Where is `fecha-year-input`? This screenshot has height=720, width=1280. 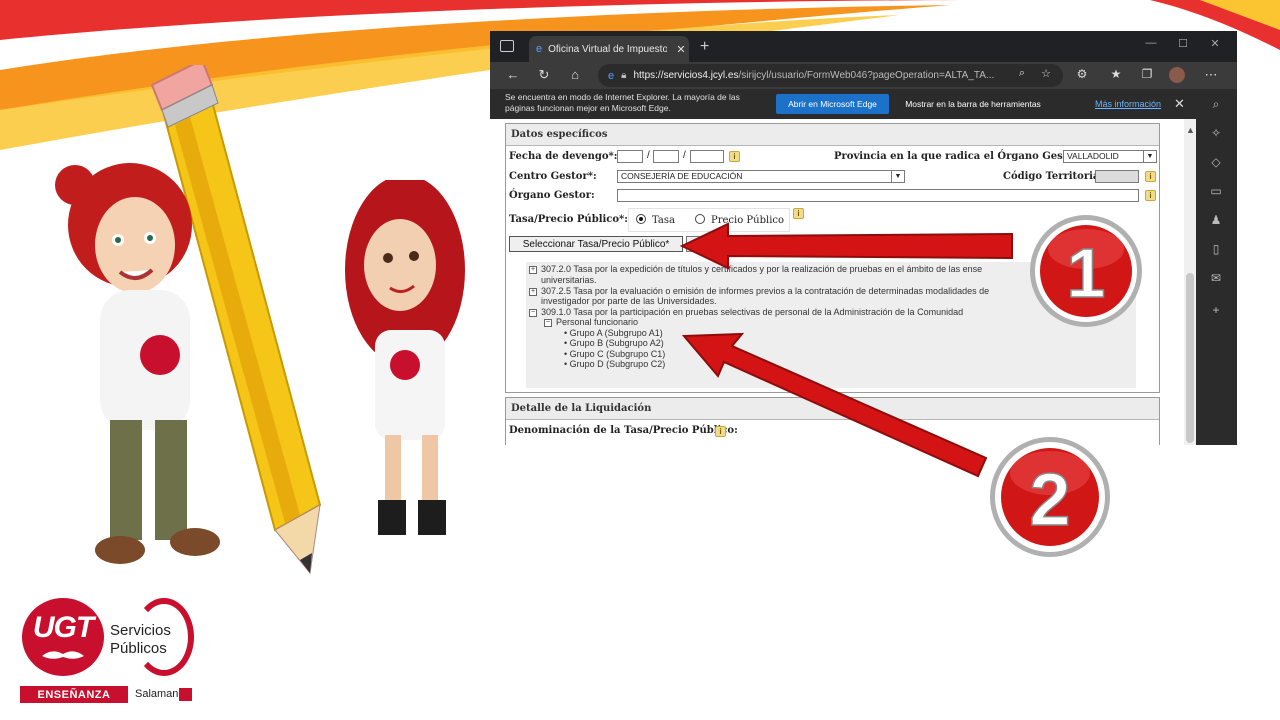
fecha-year-input is located at coordinates (707, 156).